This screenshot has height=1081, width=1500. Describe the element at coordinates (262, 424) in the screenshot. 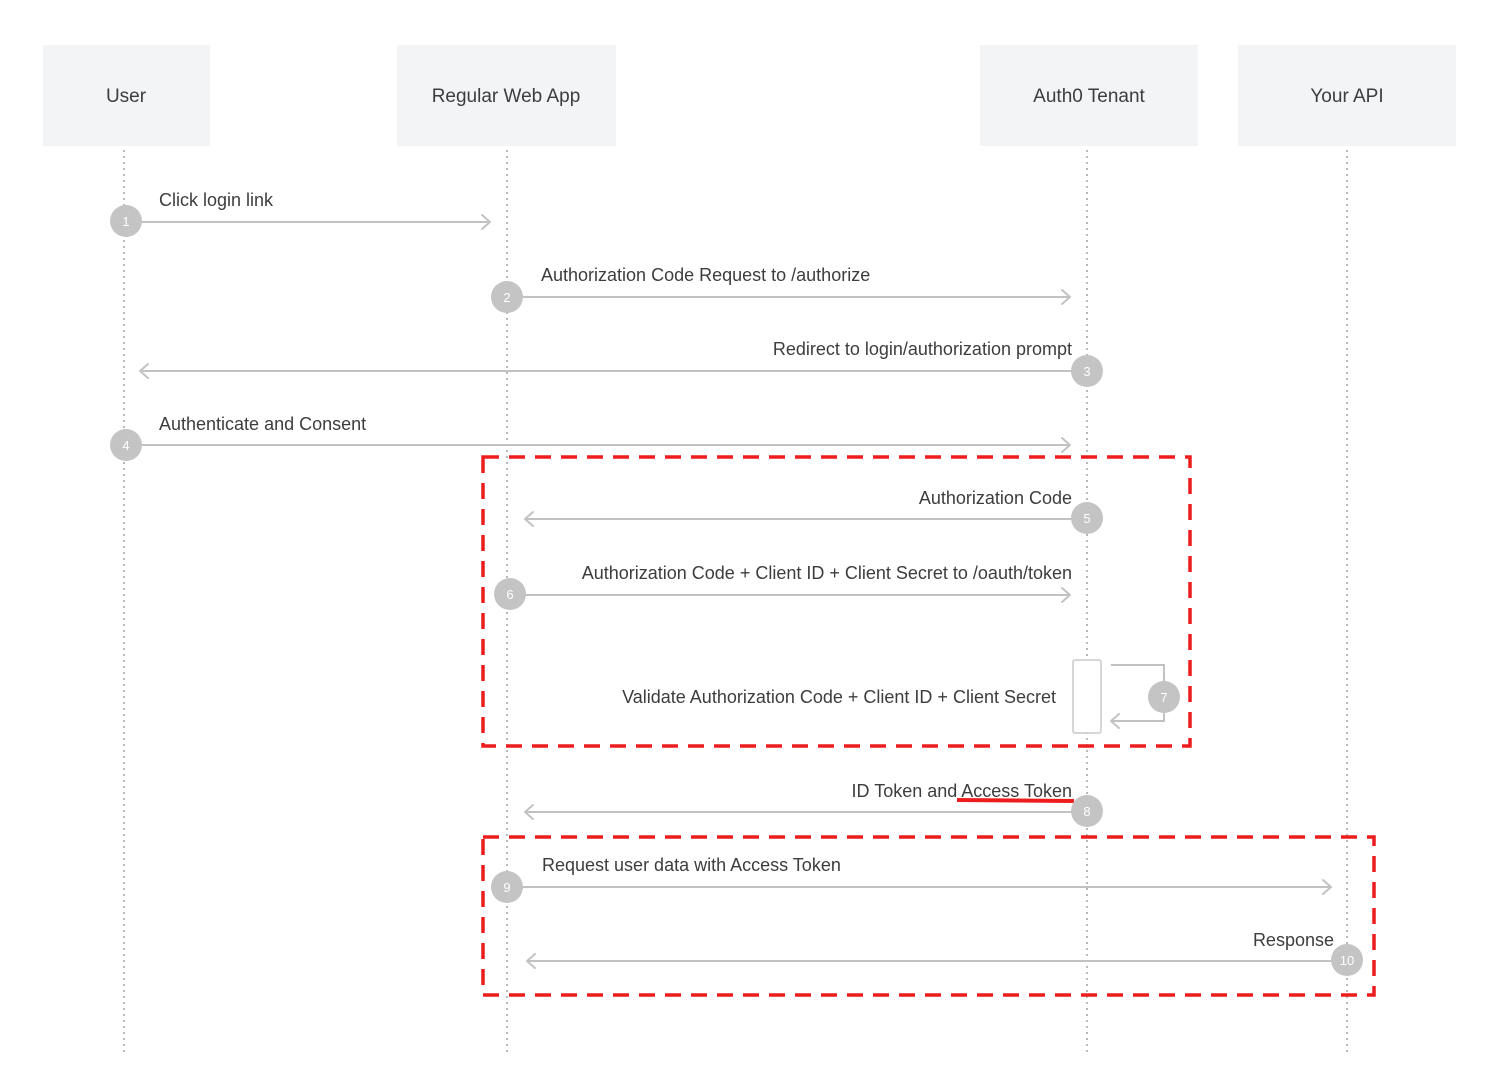

I see `message-label: Authenticate and Consent` at that location.